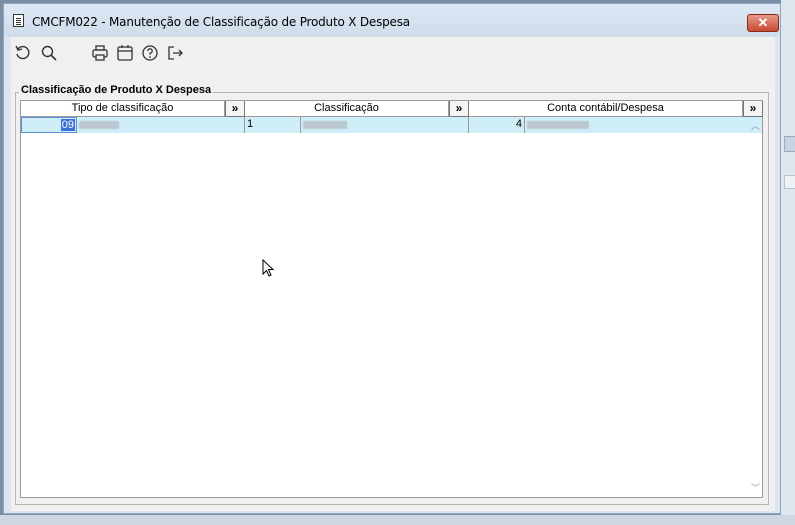 Image resolution: width=795 pixels, height=525 pixels. I want to click on print-button, so click(101, 53).